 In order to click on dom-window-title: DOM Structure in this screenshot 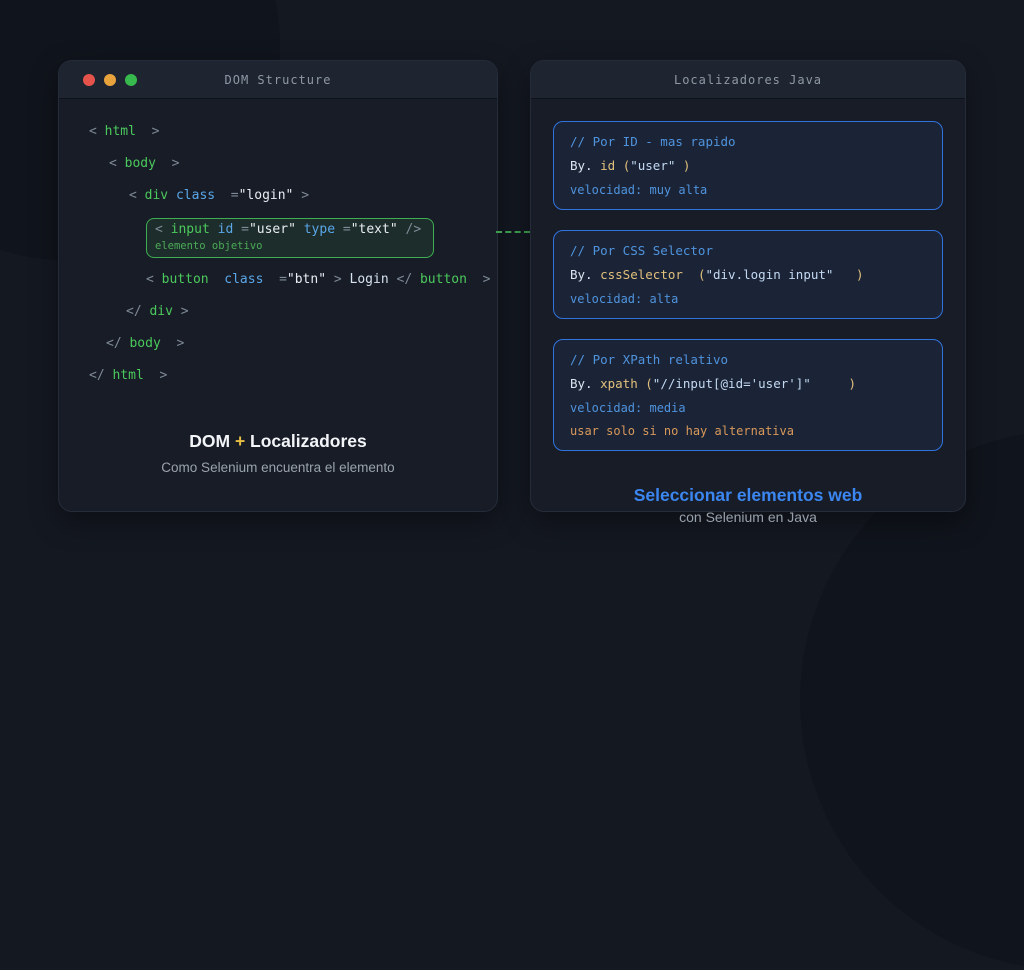, I will do `click(278, 79)`.